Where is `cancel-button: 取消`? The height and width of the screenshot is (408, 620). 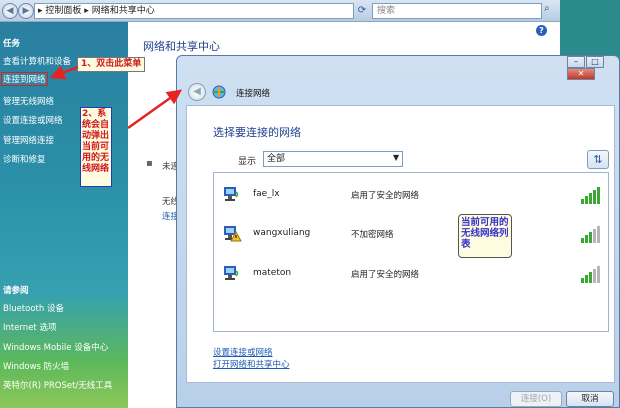
cancel-button: 取消 is located at coordinates (590, 399).